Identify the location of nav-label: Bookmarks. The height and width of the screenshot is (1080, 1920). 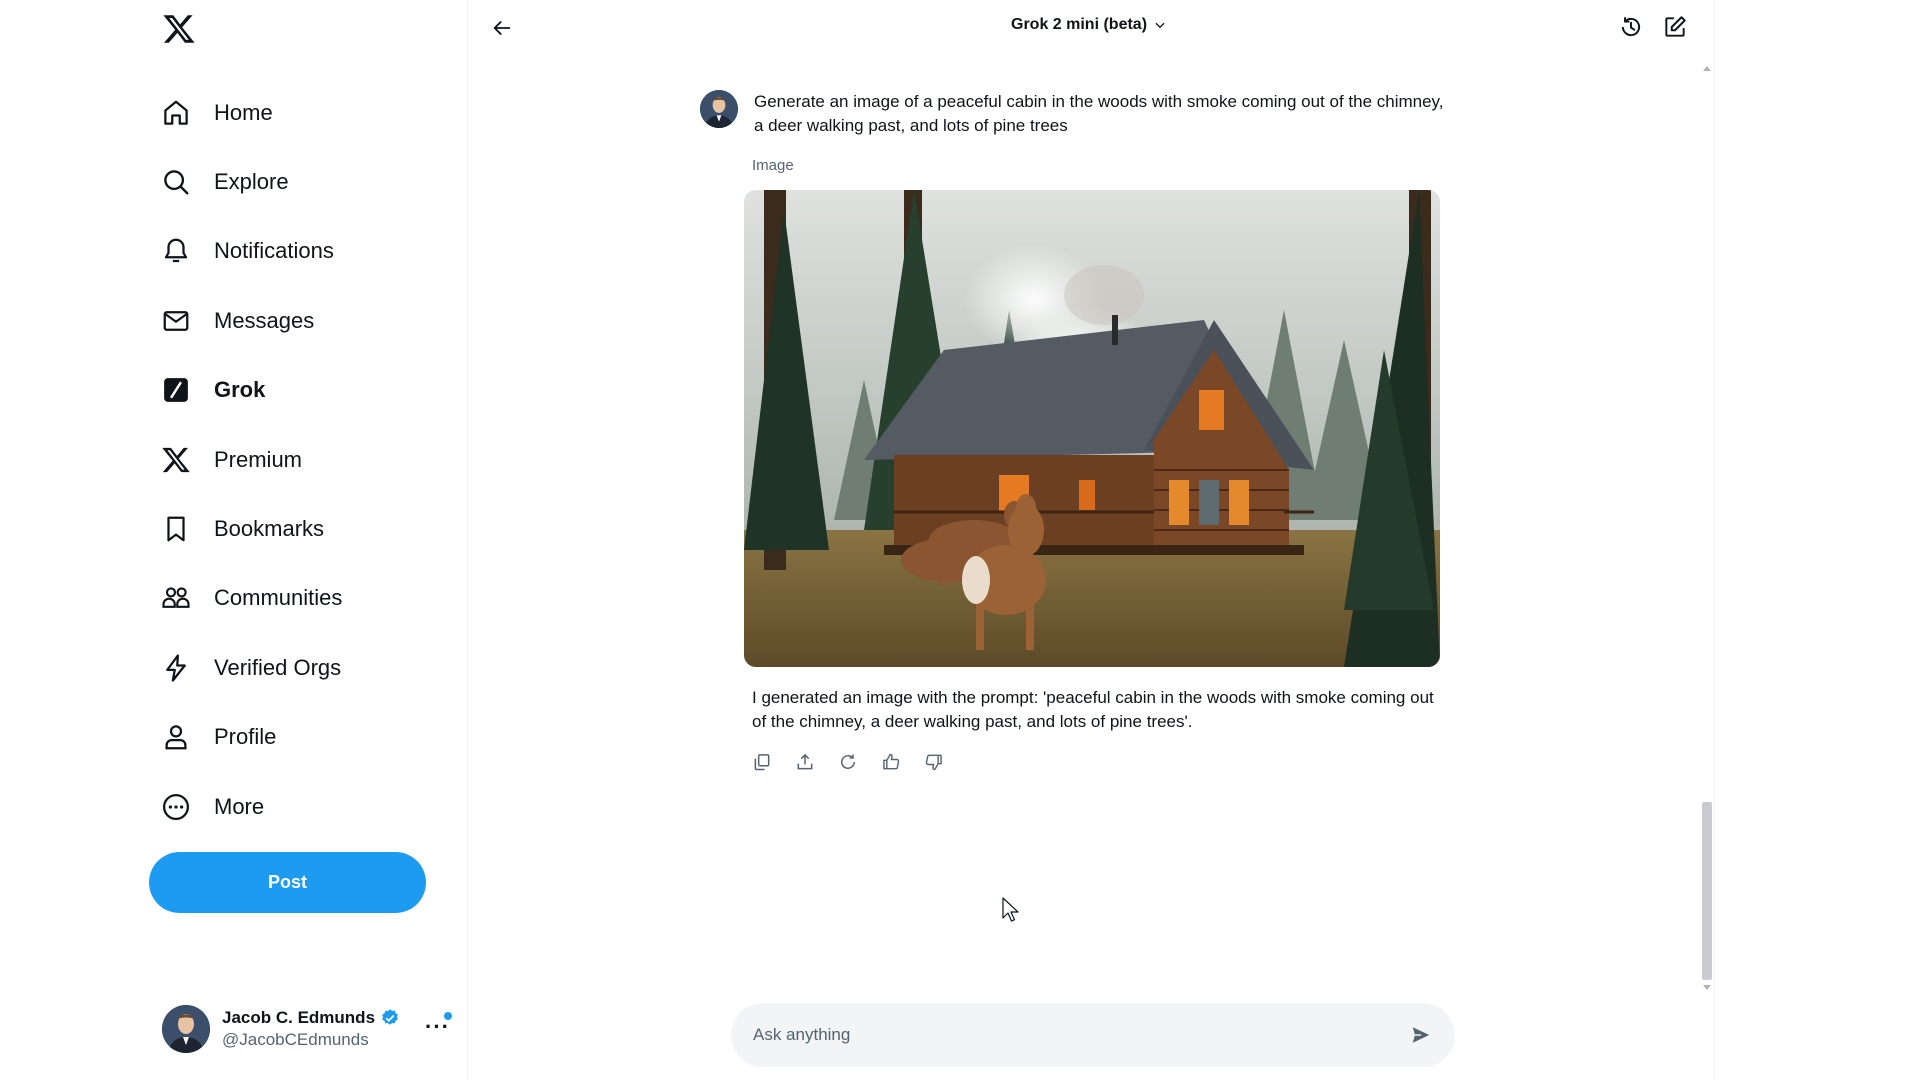
(269, 529).